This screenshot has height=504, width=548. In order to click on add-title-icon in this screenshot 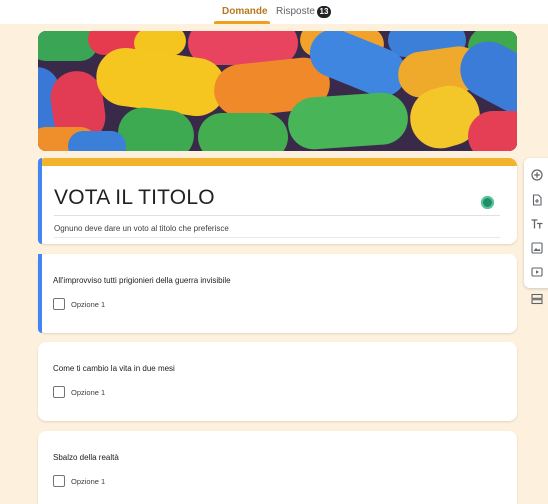, I will do `click(537, 224)`.